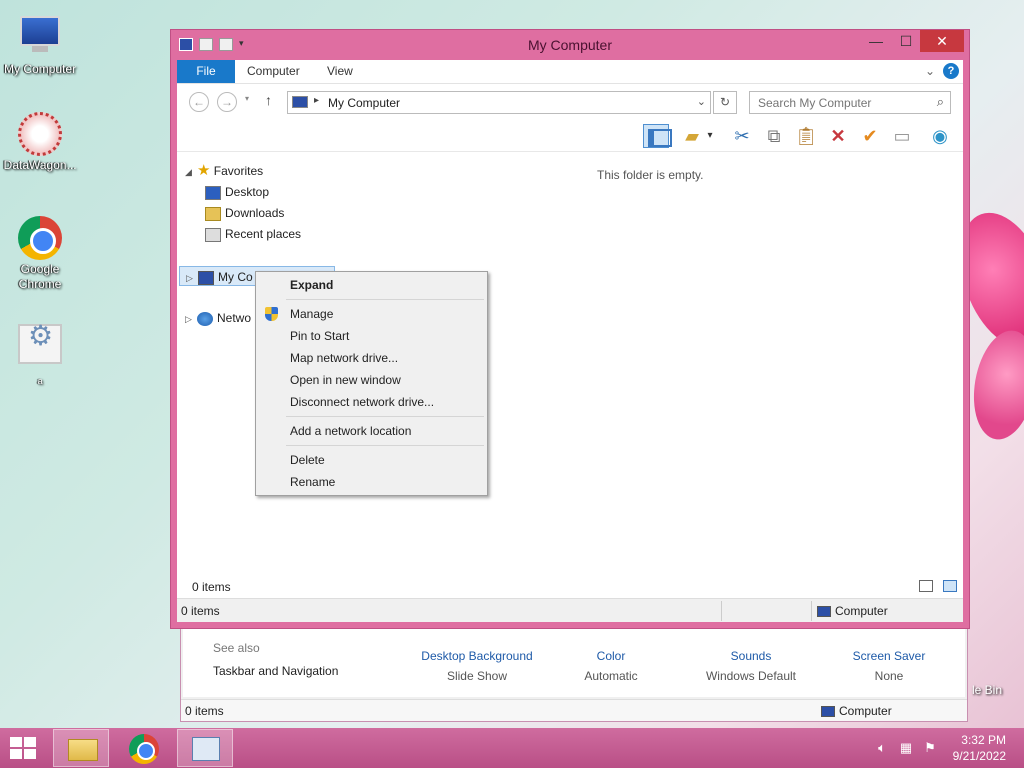  I want to click on desktop-icon-label: Google Chrome, so click(40, 276).